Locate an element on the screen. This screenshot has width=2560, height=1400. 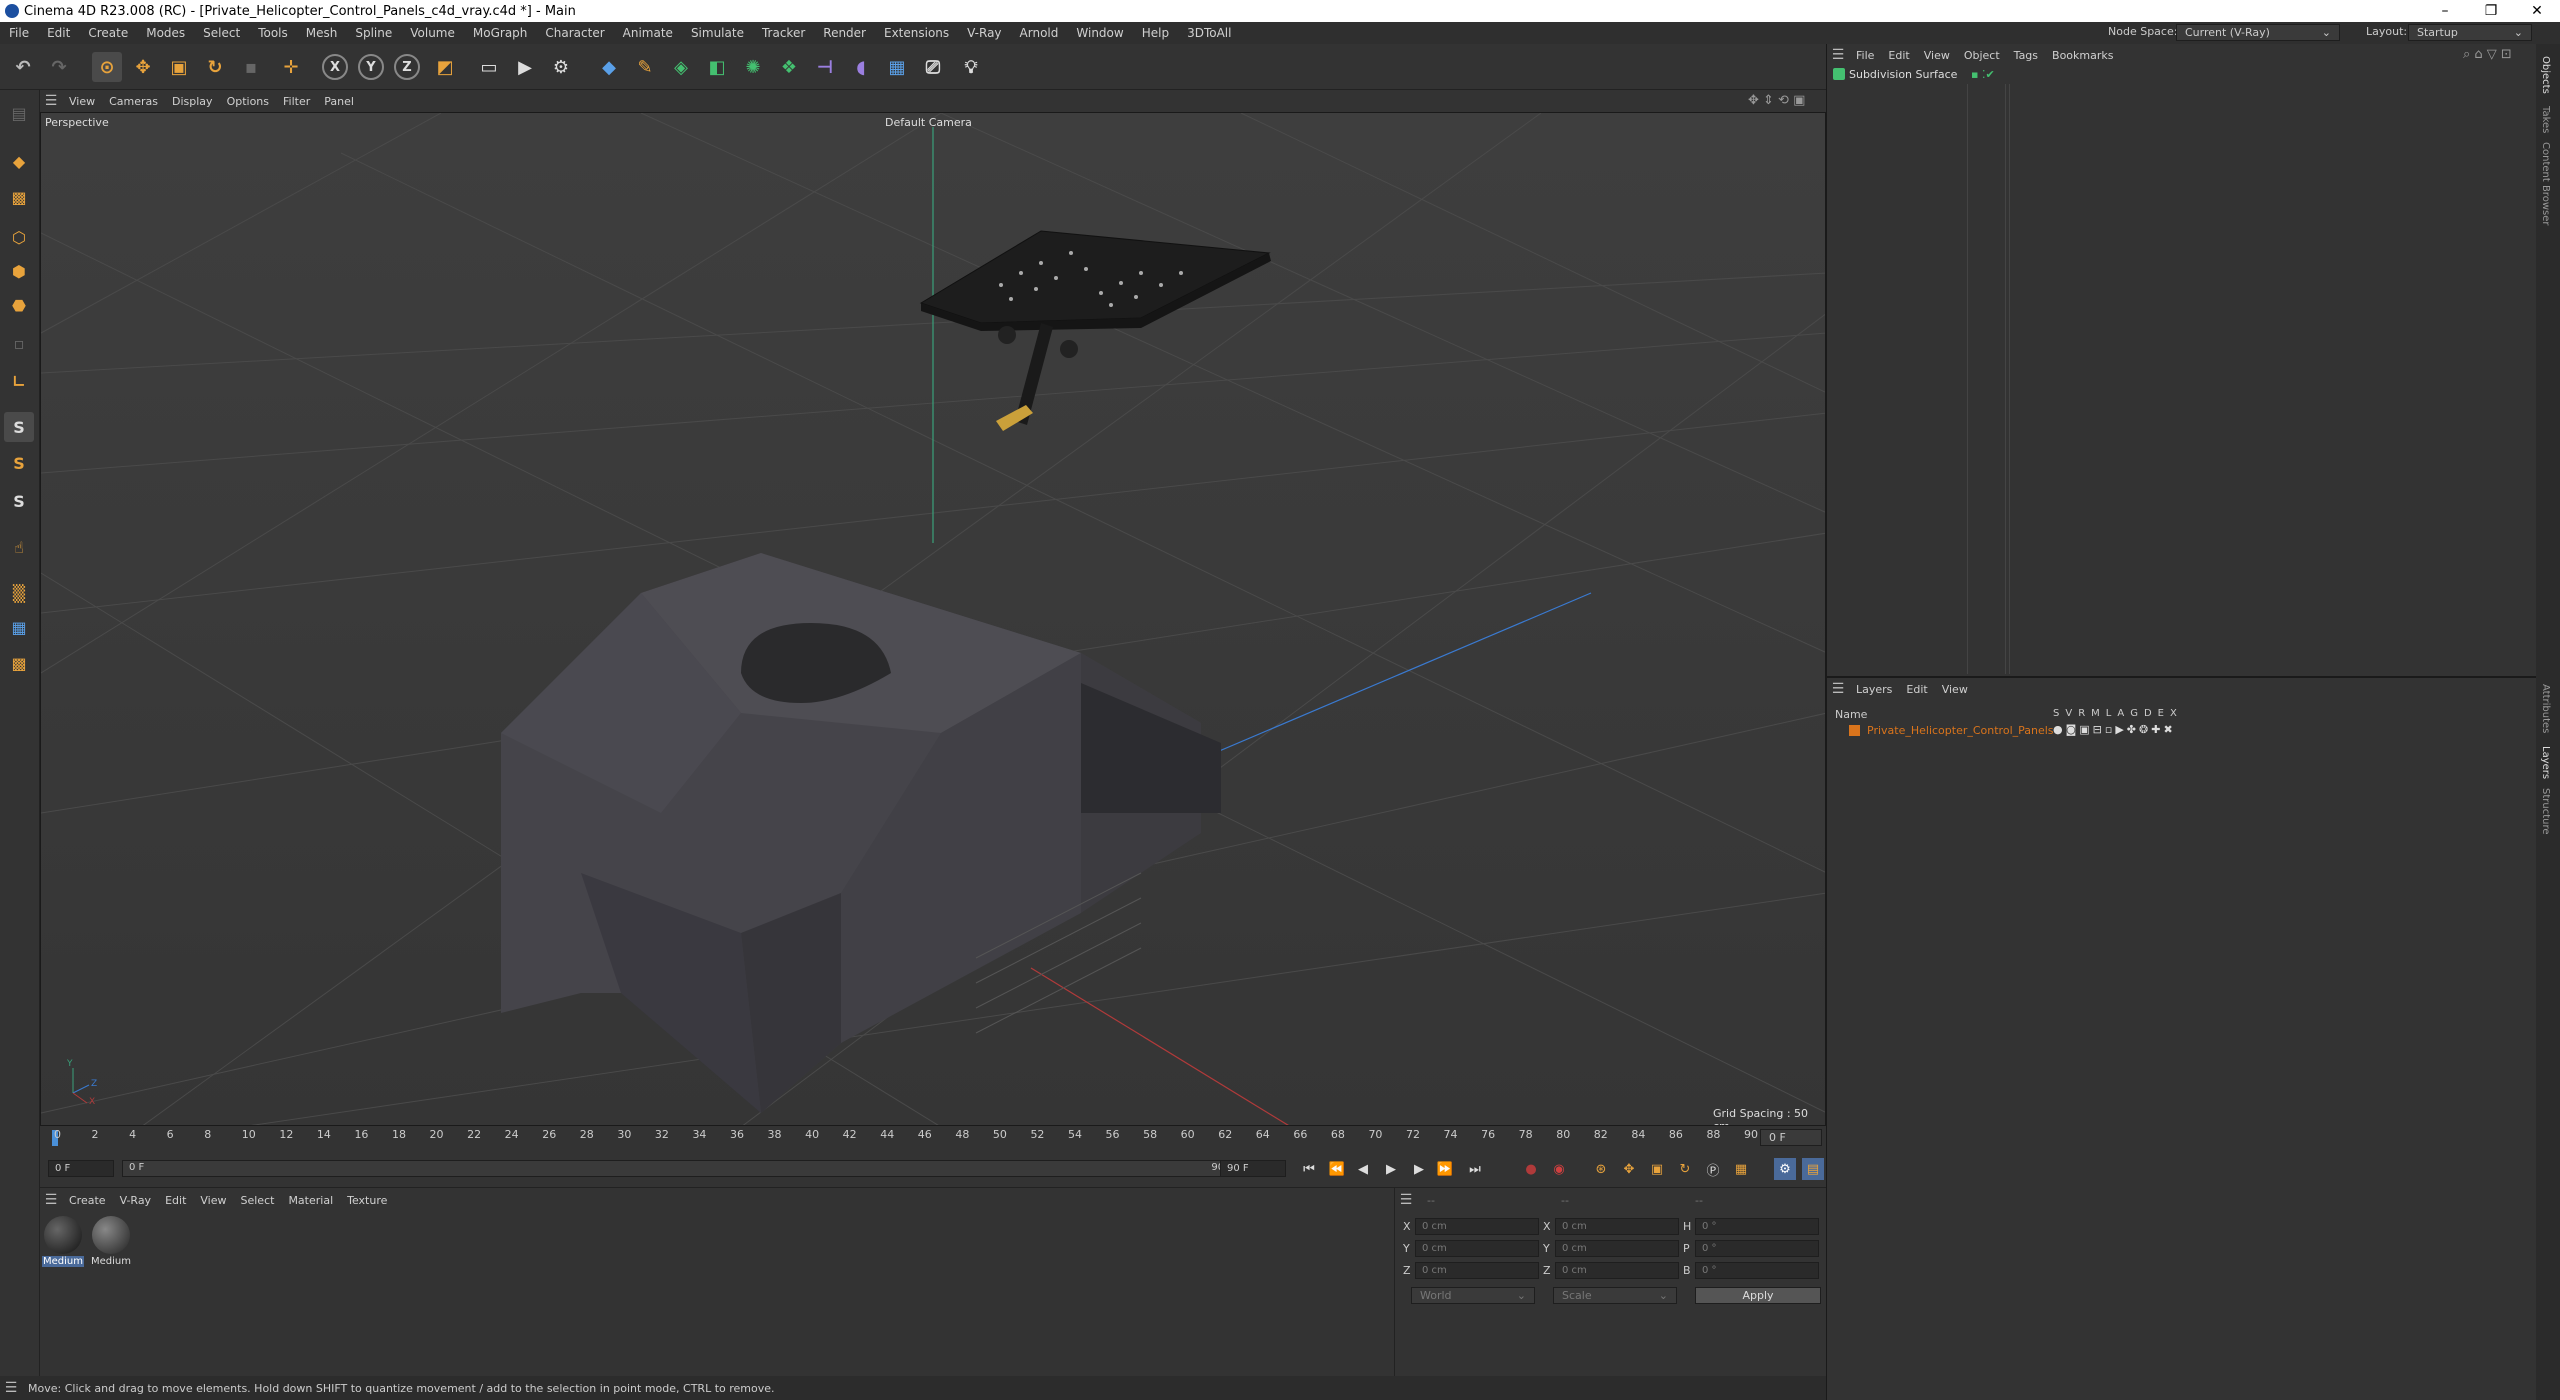
menu-spline: Spline is located at coordinates (373, 33).